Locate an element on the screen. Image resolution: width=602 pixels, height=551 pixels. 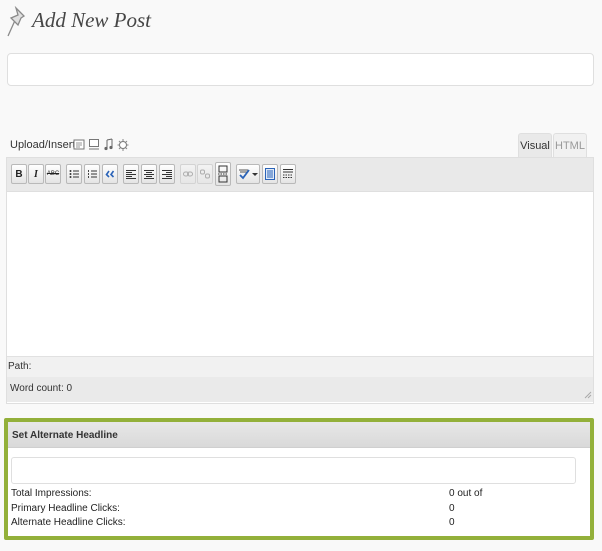
numbered-list-button is located at coordinates (92, 174).